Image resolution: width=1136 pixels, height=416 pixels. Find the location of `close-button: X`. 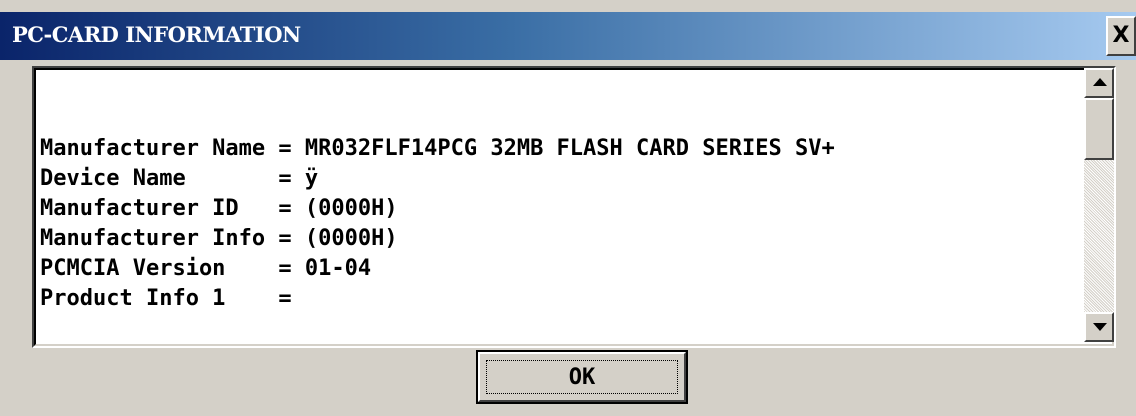

close-button: X is located at coordinates (1121, 36).